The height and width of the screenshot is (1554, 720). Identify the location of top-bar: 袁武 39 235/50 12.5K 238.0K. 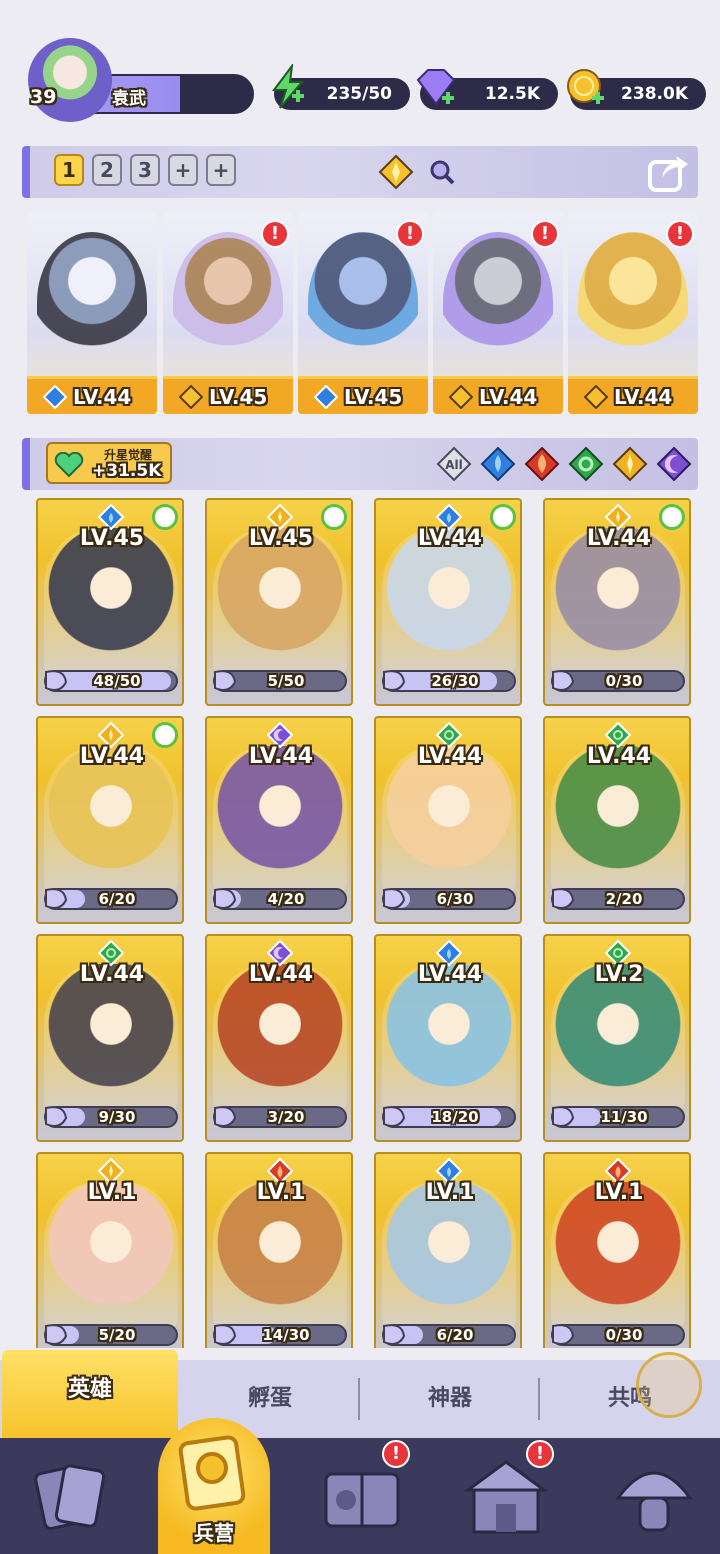
(360, 77).